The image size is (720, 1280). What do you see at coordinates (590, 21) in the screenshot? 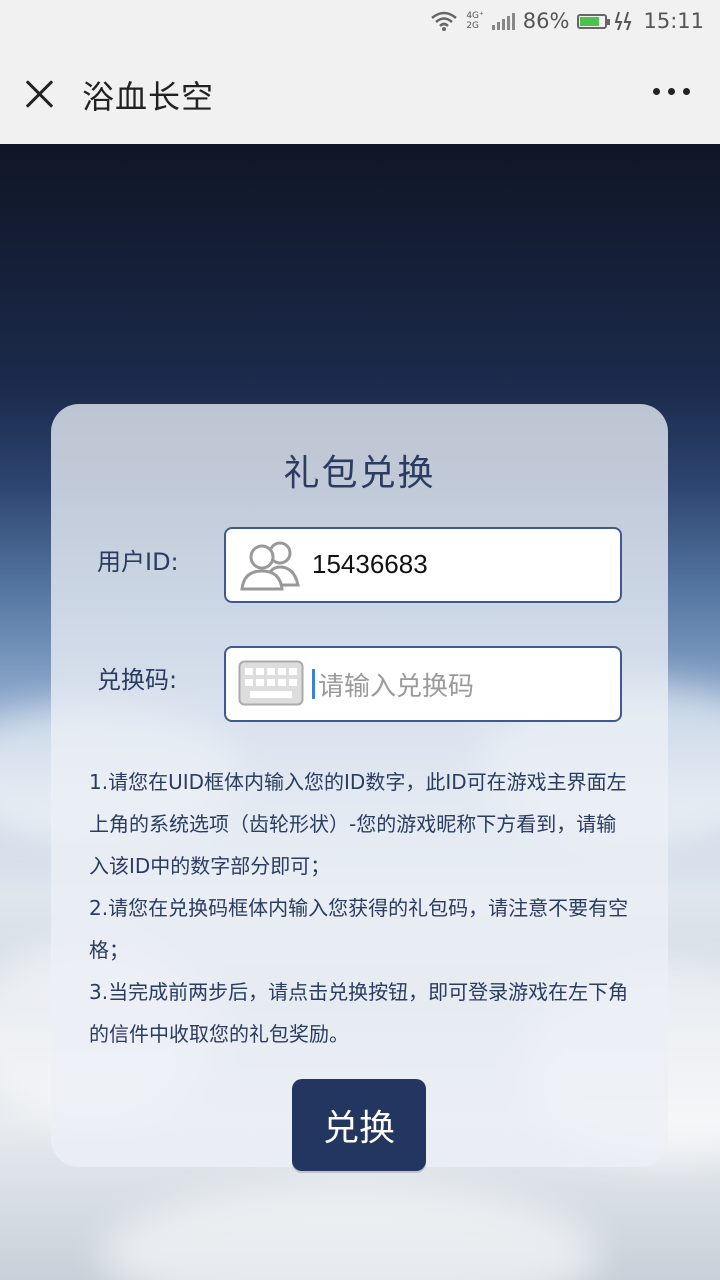
I see `battery-fill` at bounding box center [590, 21].